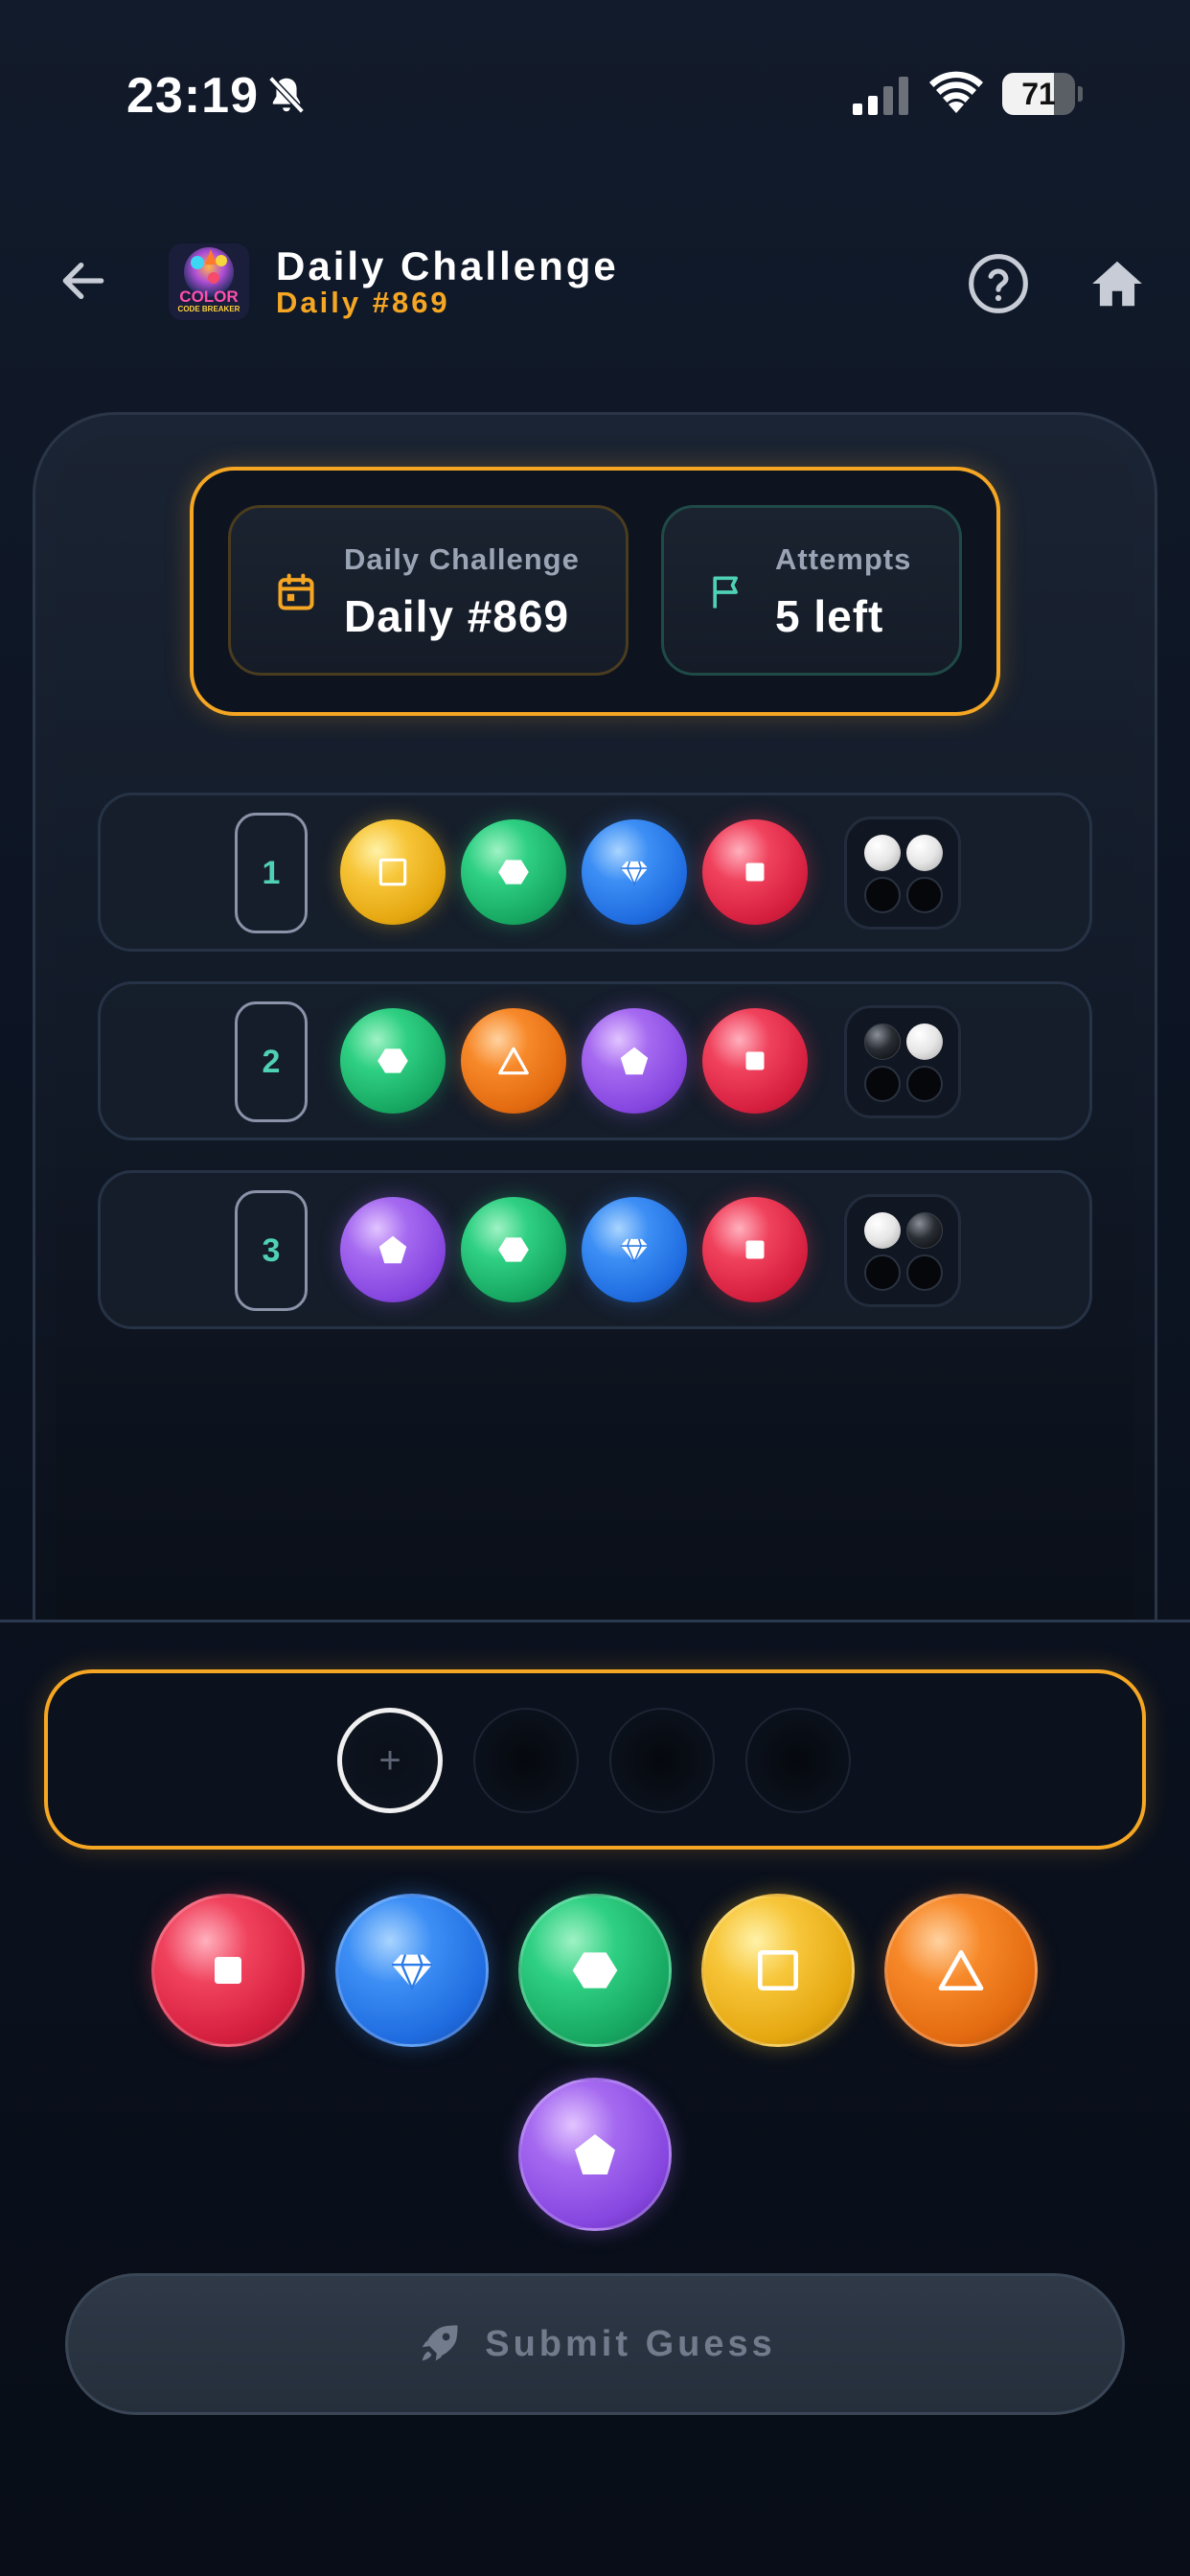 The width and height of the screenshot is (1190, 2576). I want to click on add-icon: +, so click(389, 1760).